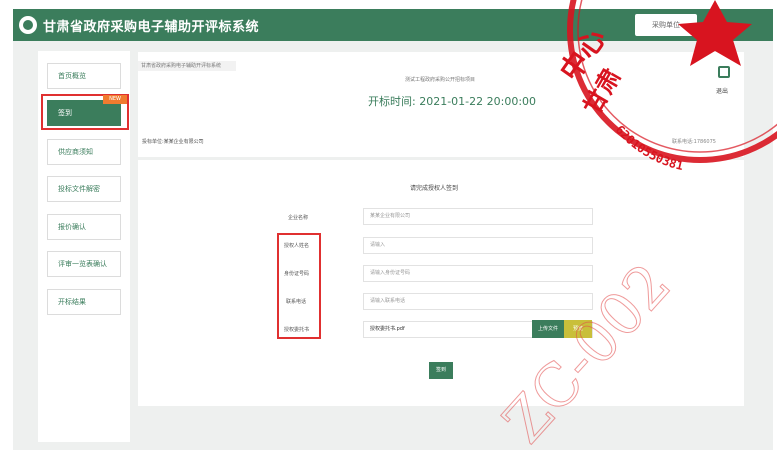 The image size is (777, 450). I want to click on breadcrumb: 甘肃省政府采购电子辅助开评标系统, so click(187, 66).